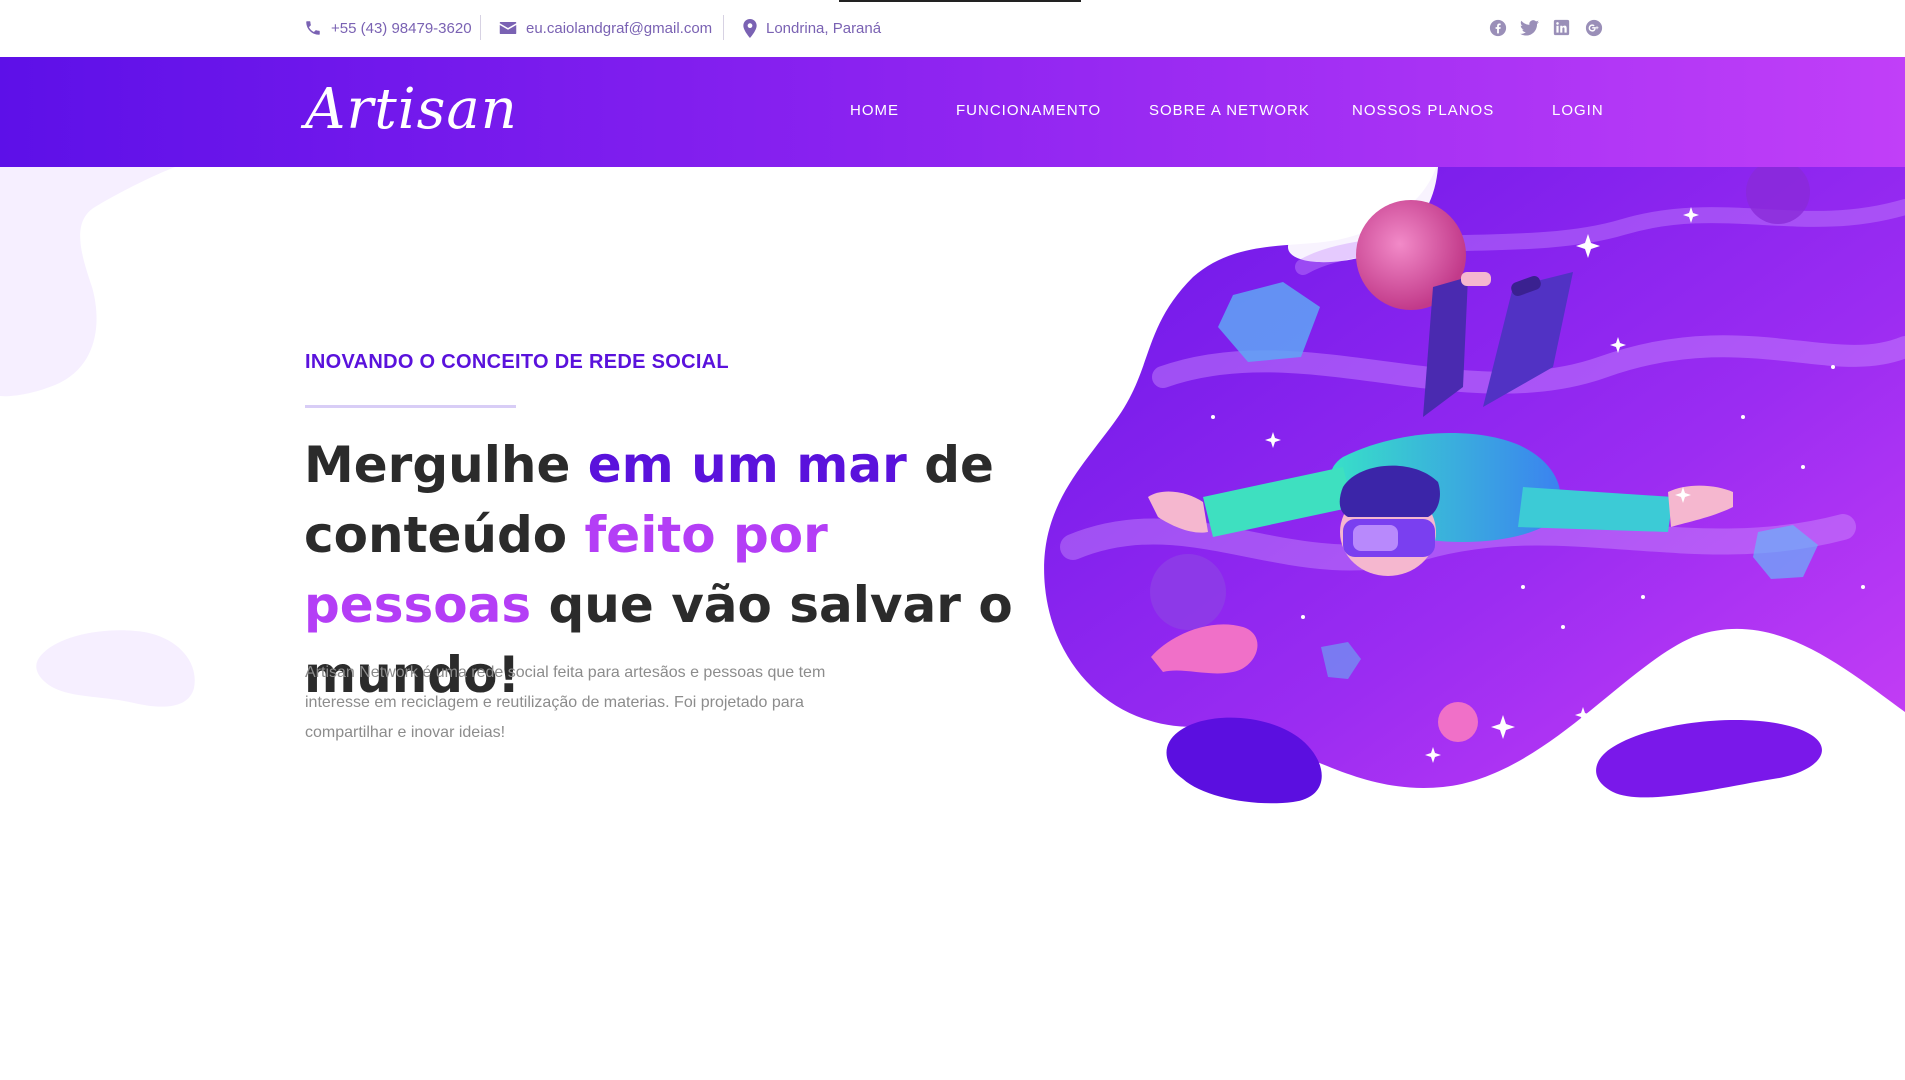 Image resolution: width=1905 pixels, height=1080 pixels. Describe the element at coordinates (411, 109) in the screenshot. I see `site-logo: Artisan` at that location.